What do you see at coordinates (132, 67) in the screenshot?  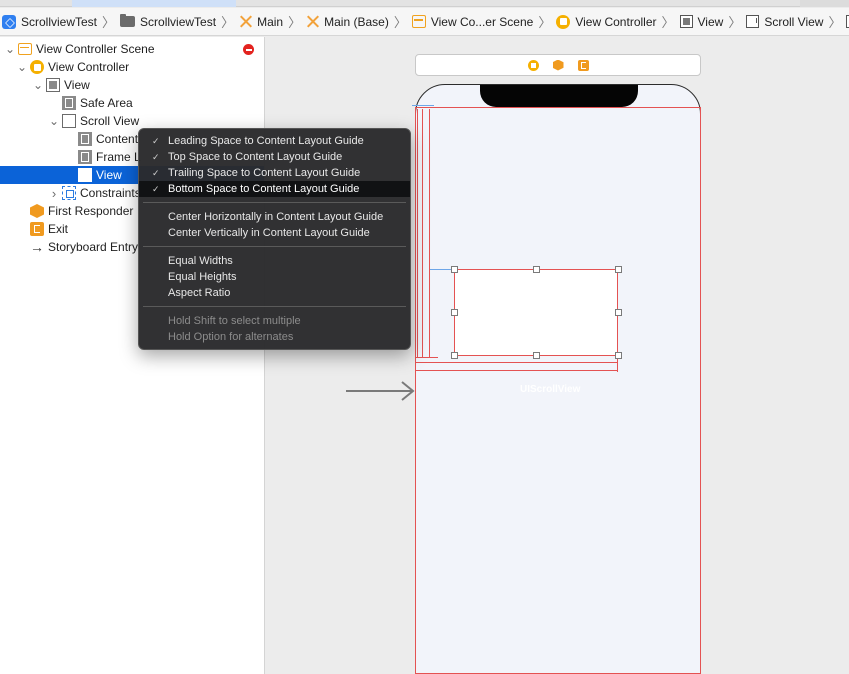 I see `outline-row: ⌄ View Controller` at bounding box center [132, 67].